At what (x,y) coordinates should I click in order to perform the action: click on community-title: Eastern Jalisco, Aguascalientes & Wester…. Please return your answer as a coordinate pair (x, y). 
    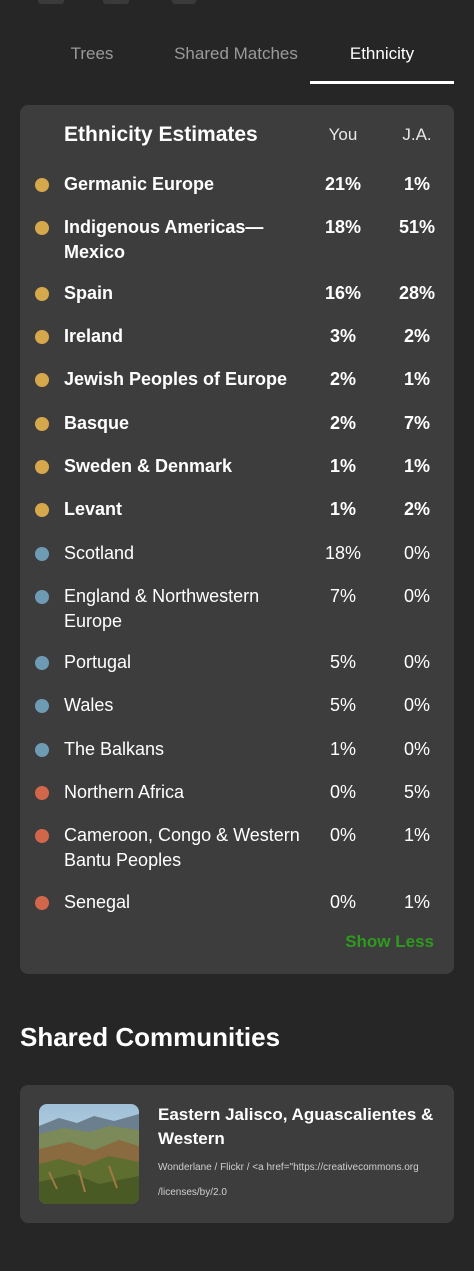
    Looking at the image, I should click on (296, 1126).